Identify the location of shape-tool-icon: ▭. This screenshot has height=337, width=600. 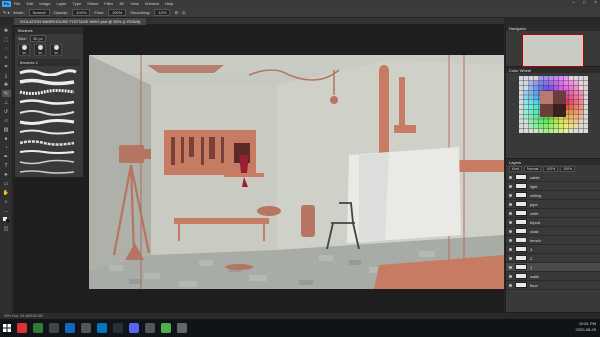
(6, 183).